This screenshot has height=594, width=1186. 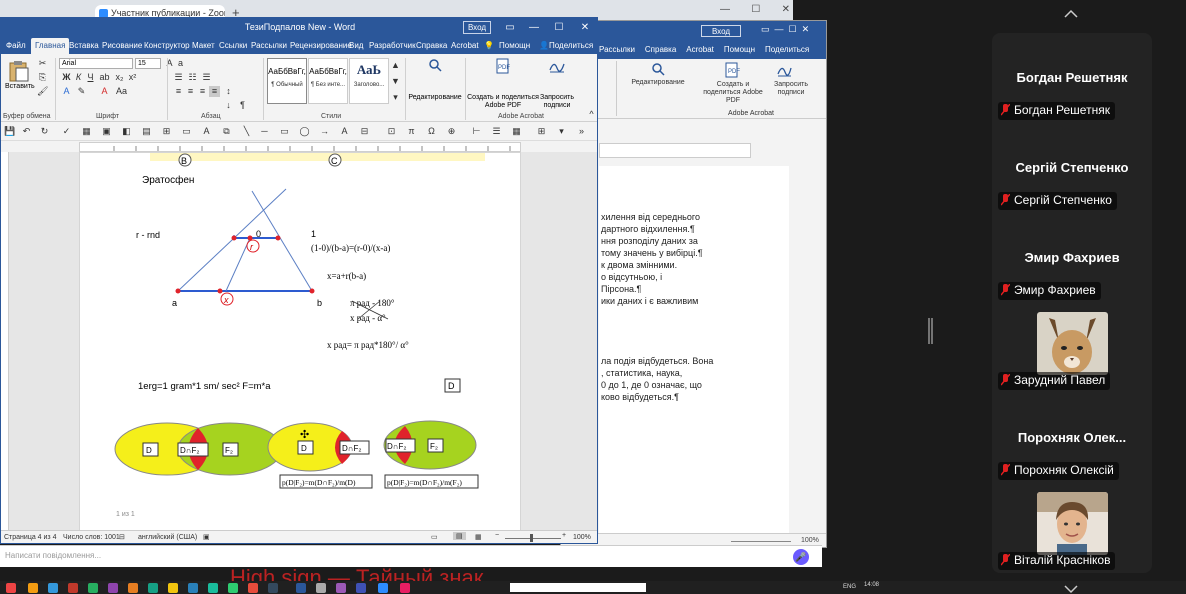 What do you see at coordinates (284, 131) in the screenshot?
I see `rectangle-icon: ▭` at bounding box center [284, 131].